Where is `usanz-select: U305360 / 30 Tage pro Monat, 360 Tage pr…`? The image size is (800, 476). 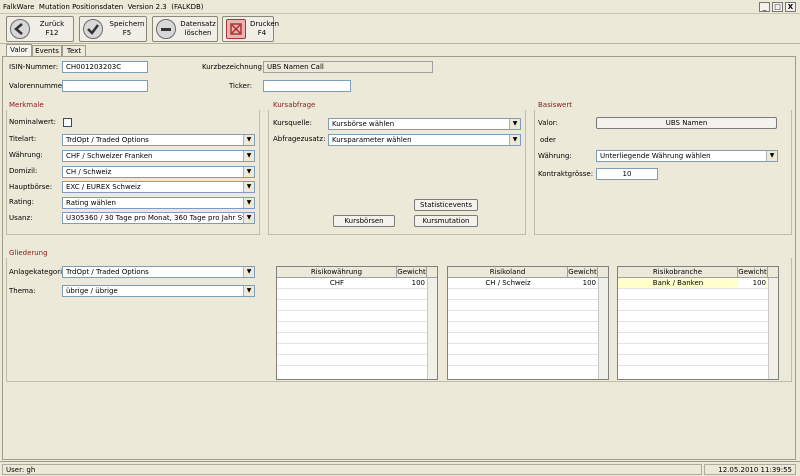
usanz-select: U305360 / 30 Tage pro Monat, 360 Tage pr… is located at coordinates (158, 218).